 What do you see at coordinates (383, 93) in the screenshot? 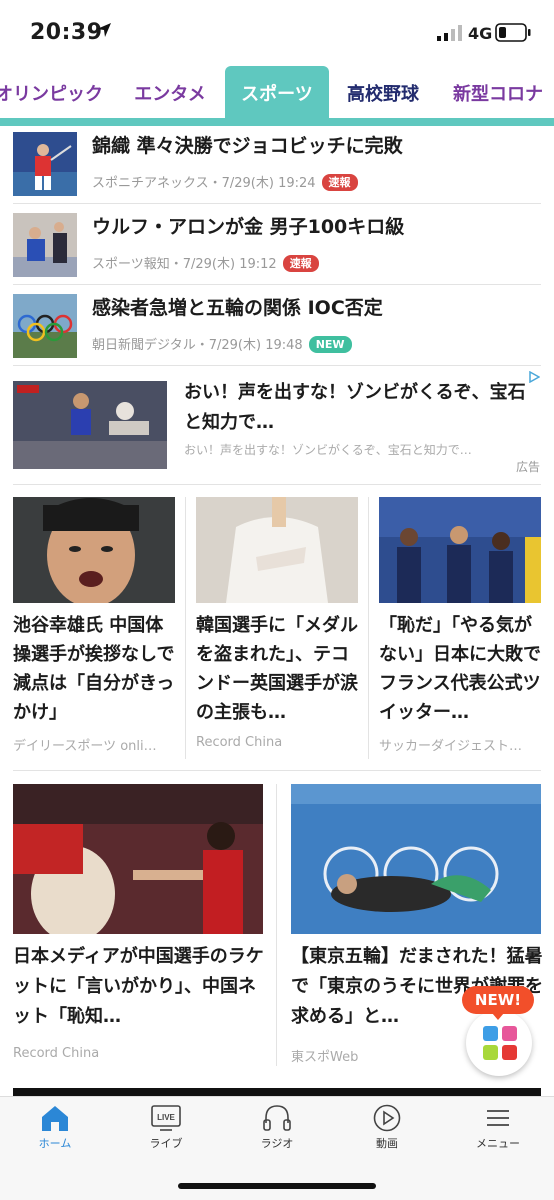
I see `tab-high-school-baseball: 高校野球` at bounding box center [383, 93].